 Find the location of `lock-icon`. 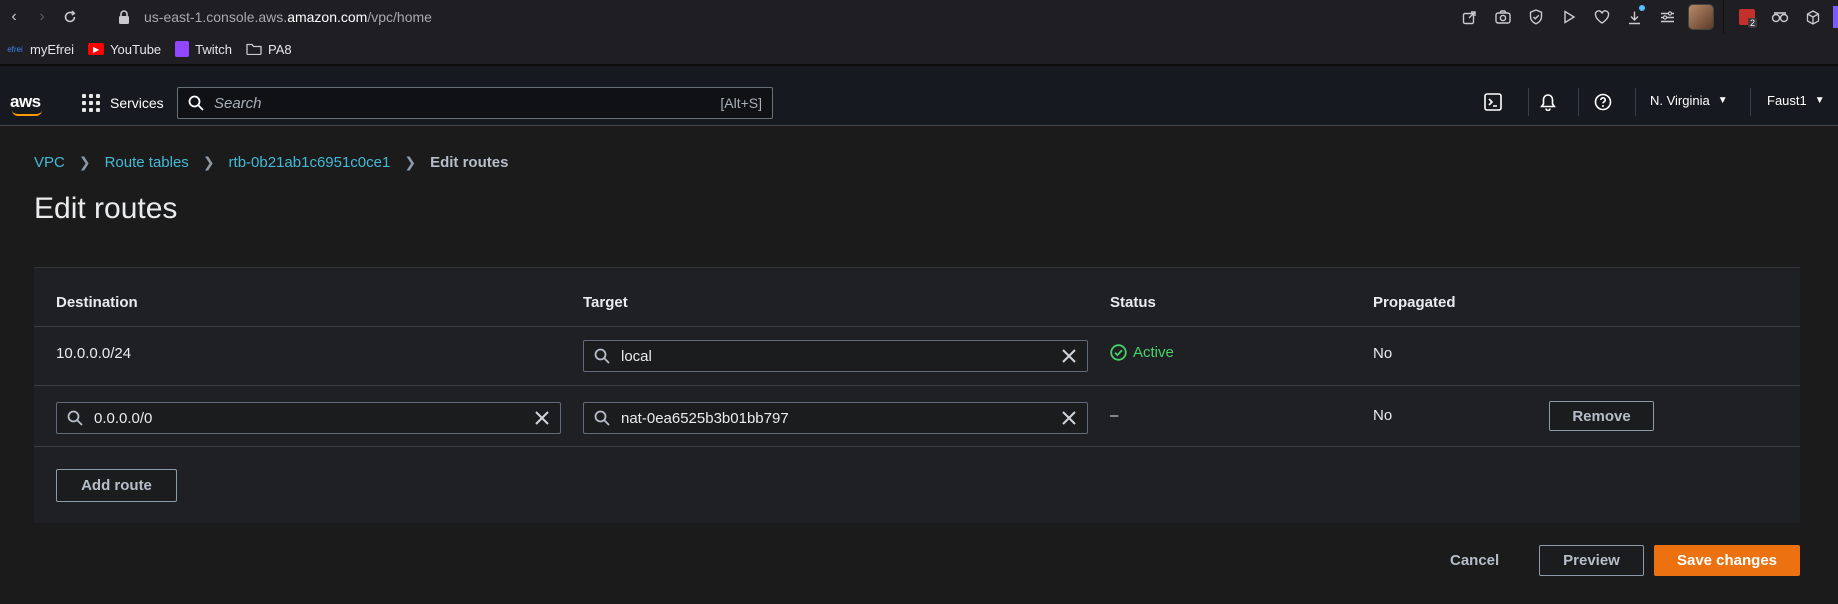

lock-icon is located at coordinates (124, 17).